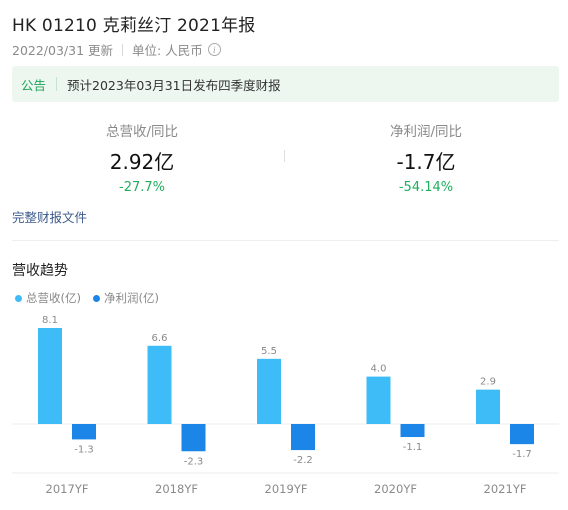  What do you see at coordinates (426, 187) in the screenshot?
I see `profit-kpi-change: -54.14%` at bounding box center [426, 187].